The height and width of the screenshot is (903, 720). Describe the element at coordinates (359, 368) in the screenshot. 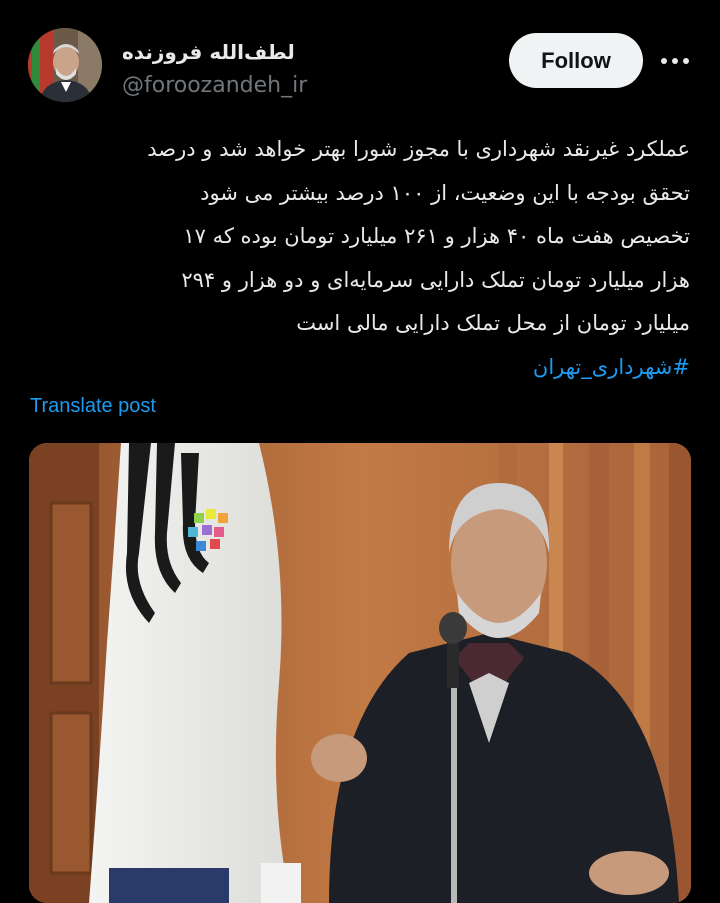

I see `hashtag-link: #شهرداری_تهران` at that location.